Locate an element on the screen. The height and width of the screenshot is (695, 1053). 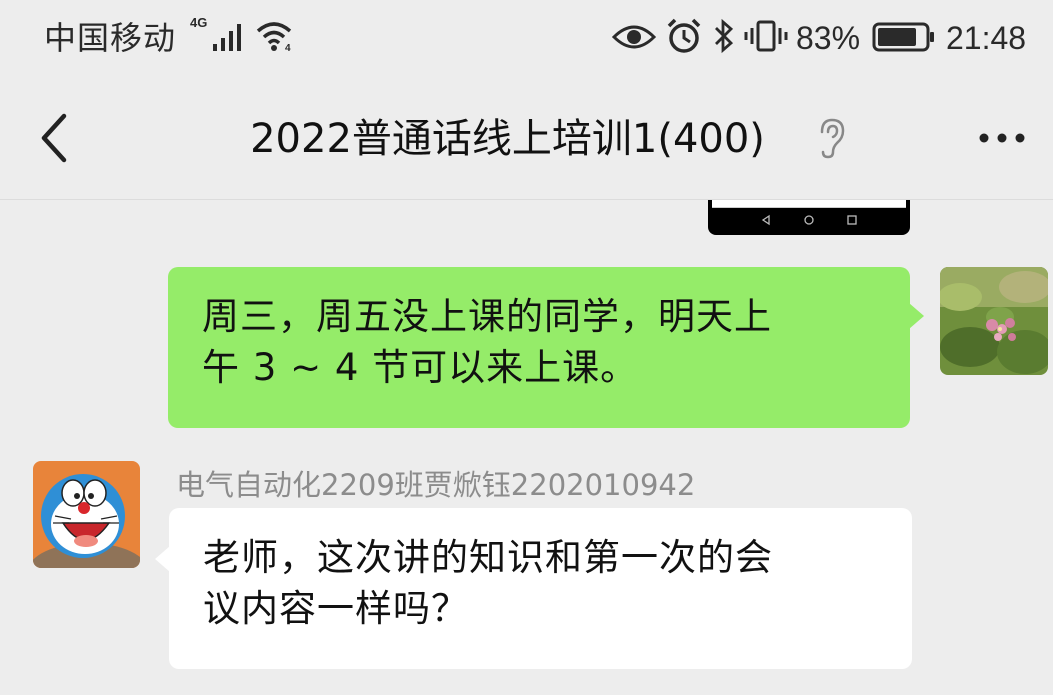
battery-percent: 83% is located at coordinates (828, 38).